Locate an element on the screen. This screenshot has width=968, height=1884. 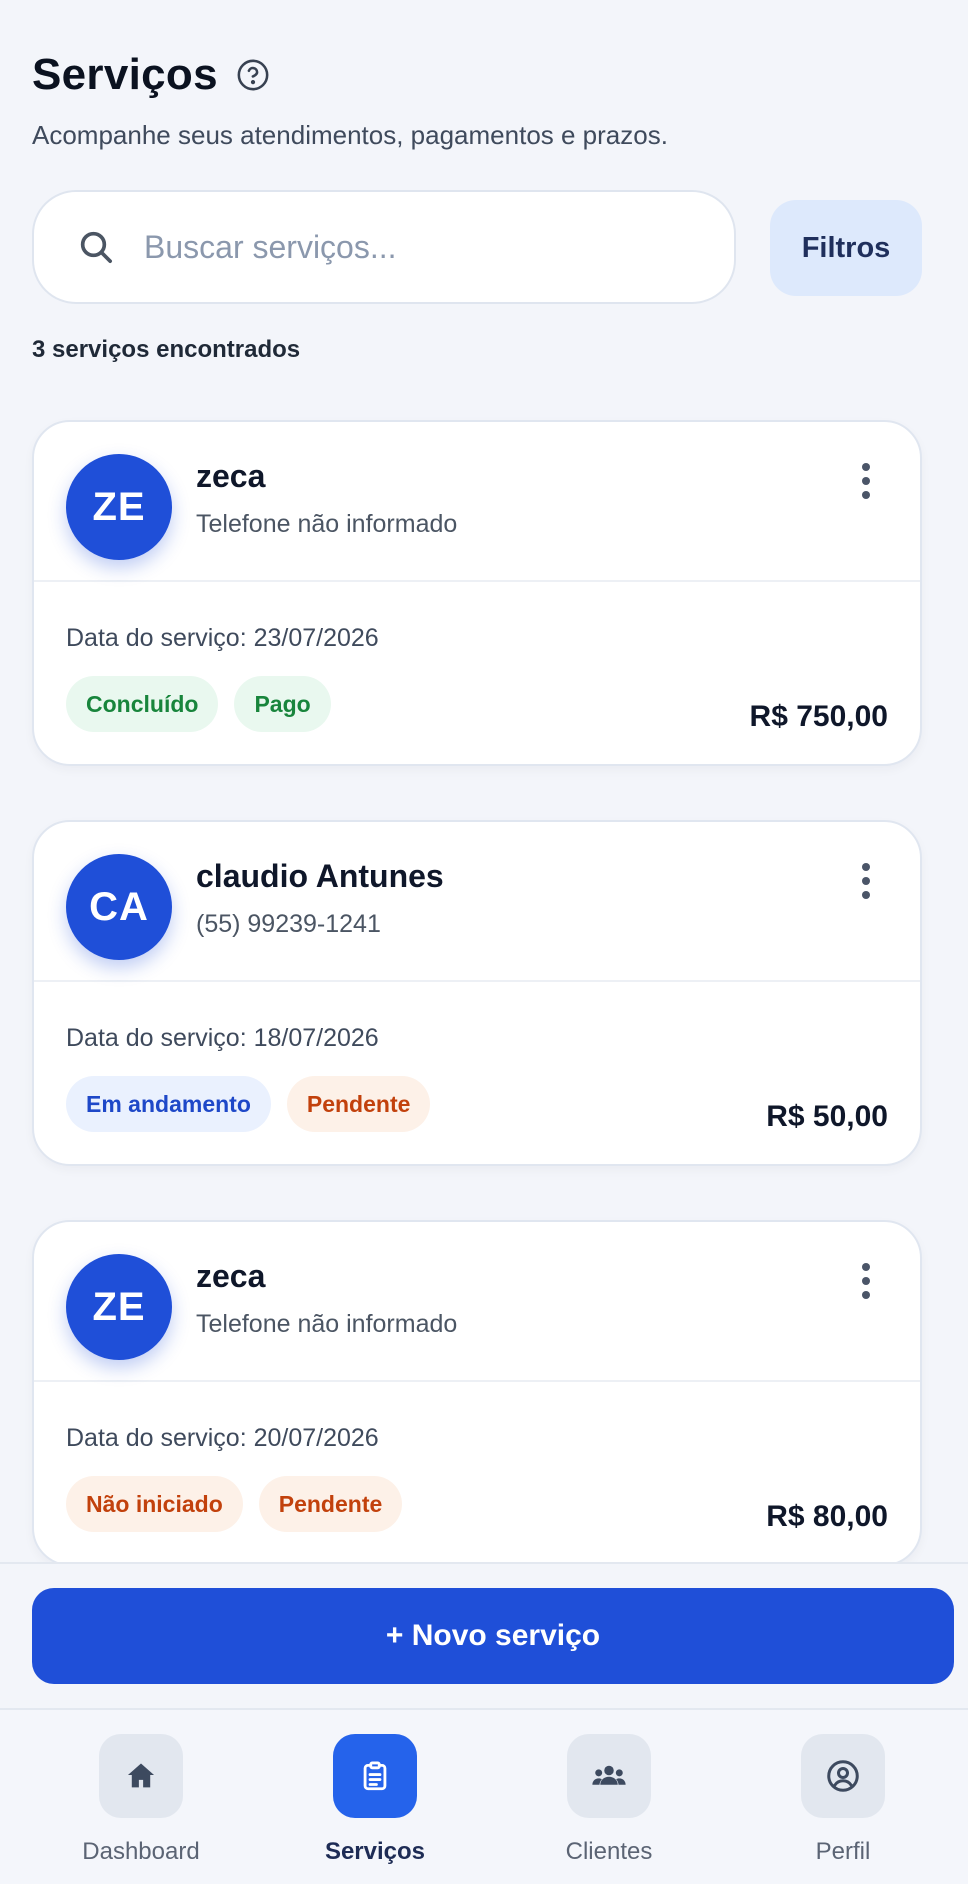
service-date: Data do serviço: 23/07/2026 is located at coordinates (222, 638).